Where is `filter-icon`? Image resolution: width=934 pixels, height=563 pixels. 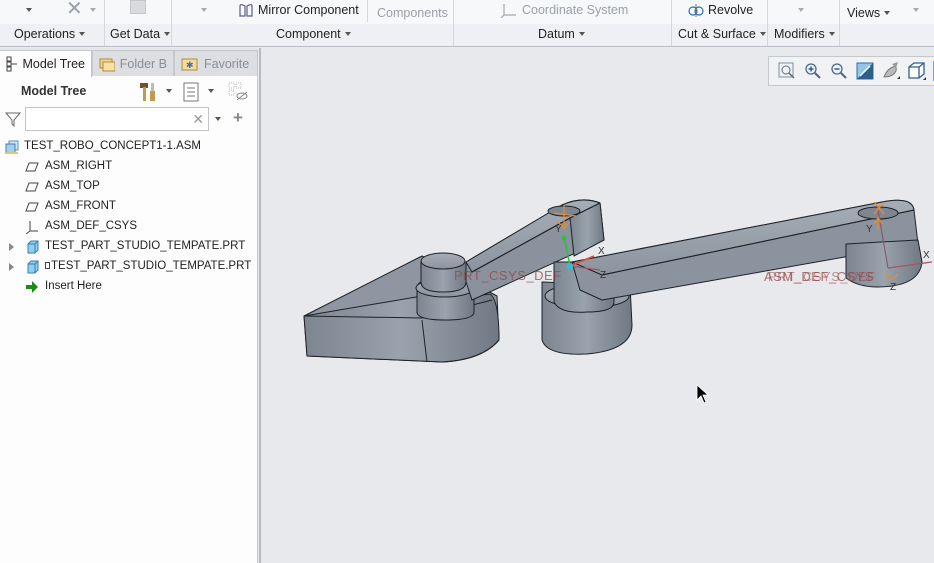 filter-icon is located at coordinates (13, 119).